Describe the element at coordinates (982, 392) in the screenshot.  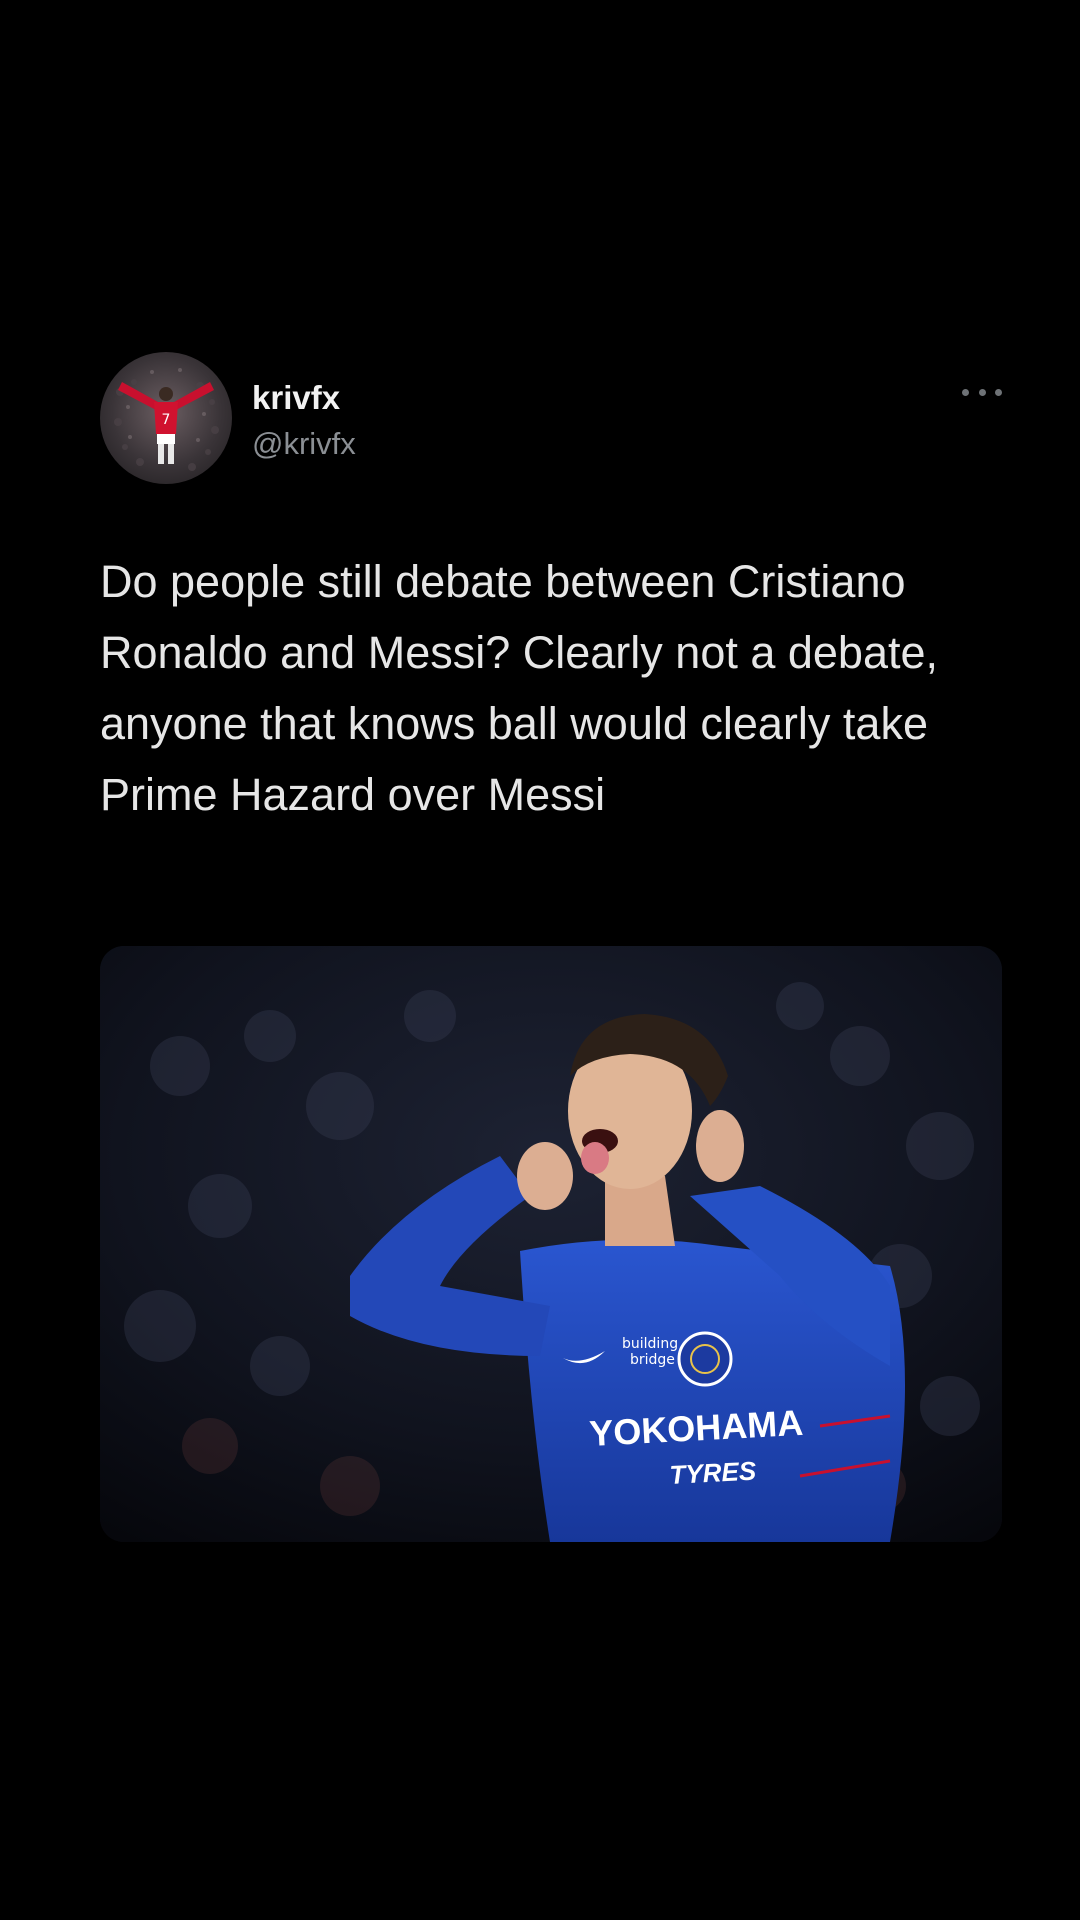
I see `more-horizontal-icon` at that location.